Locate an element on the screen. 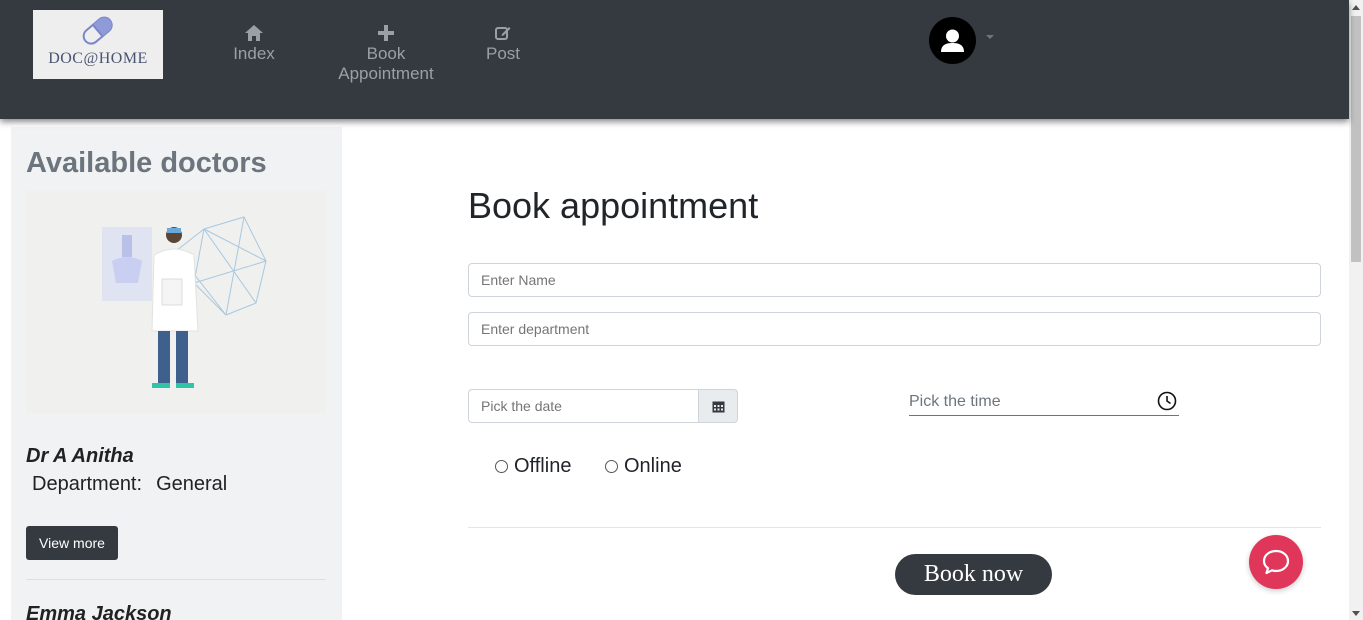  offline-option: Offline is located at coordinates (533, 466).